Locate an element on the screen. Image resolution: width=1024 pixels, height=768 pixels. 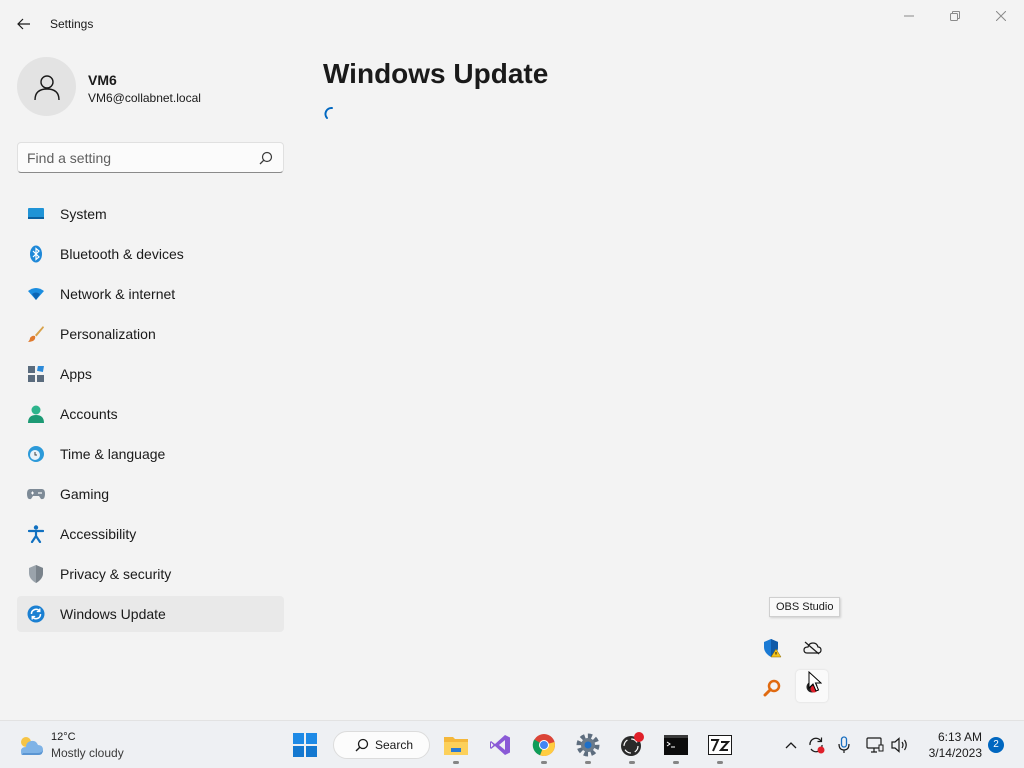
minimize-icon is located at coordinates (909, 16).